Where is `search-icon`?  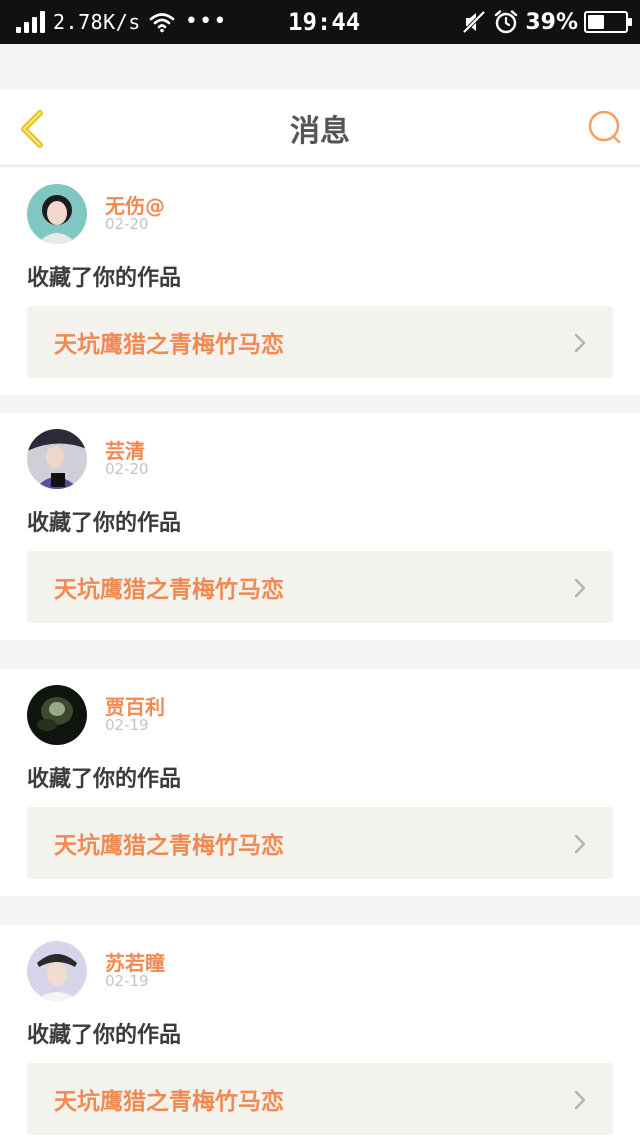 search-icon is located at coordinates (604, 127).